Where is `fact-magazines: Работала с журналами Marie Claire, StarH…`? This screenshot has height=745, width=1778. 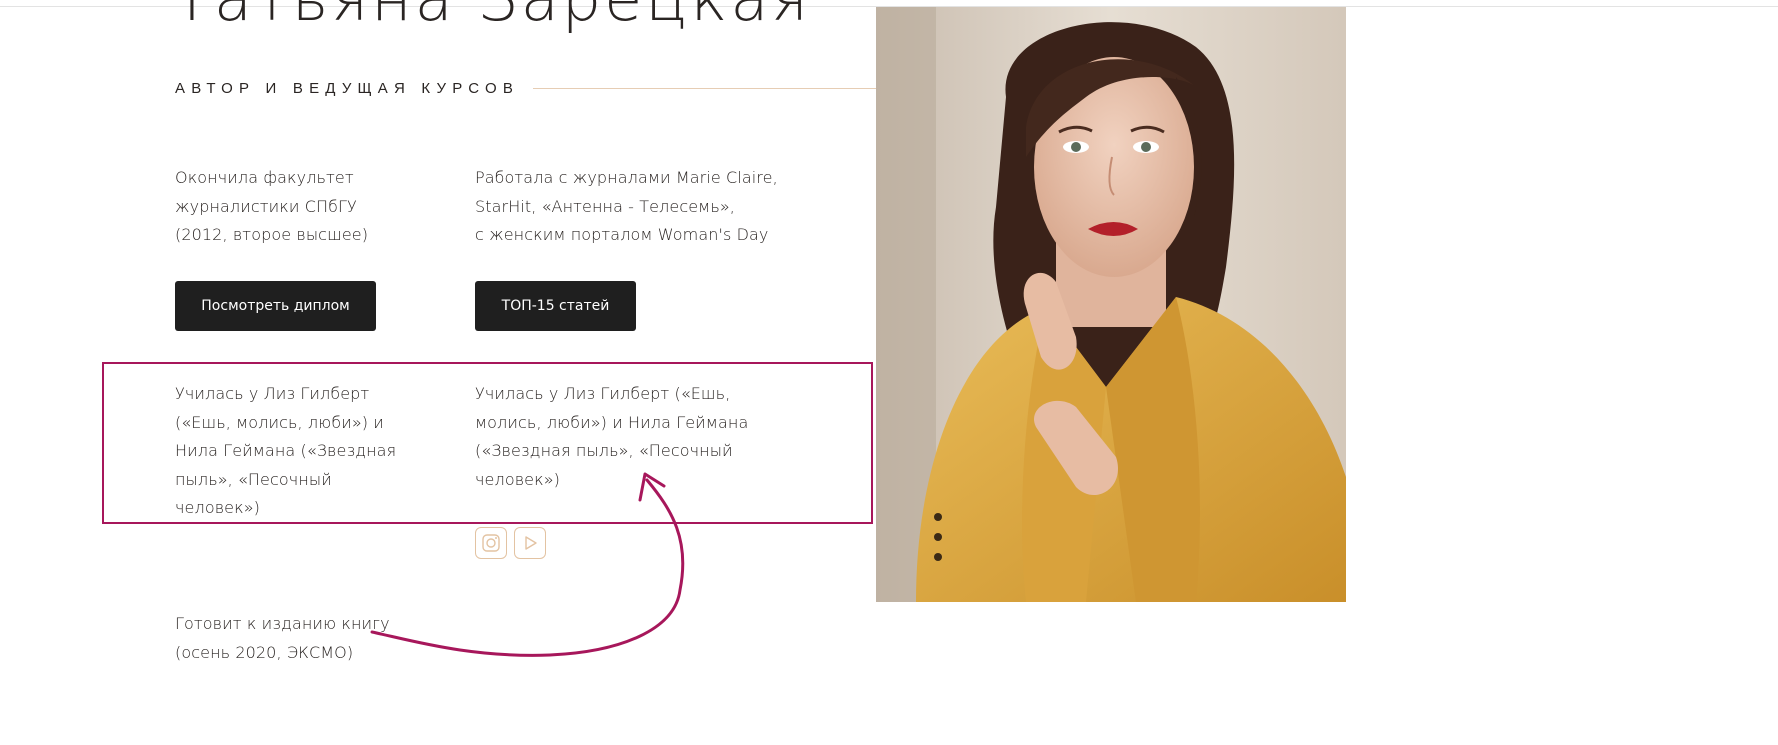
fact-magazines: Работала с журналами Marie Claire, StarH… is located at coordinates (626, 207).